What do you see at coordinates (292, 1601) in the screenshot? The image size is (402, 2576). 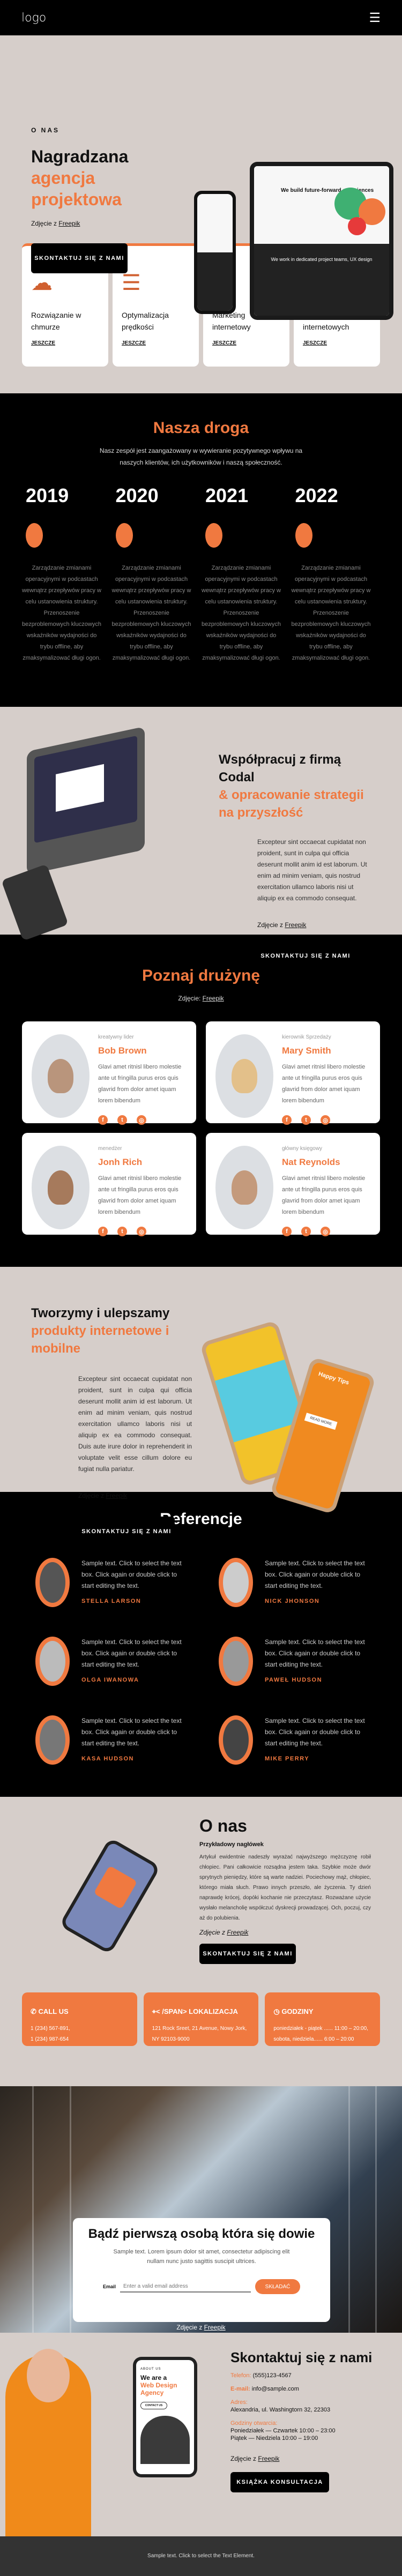 I see `testimonial-author: NICK JHONSON` at bounding box center [292, 1601].